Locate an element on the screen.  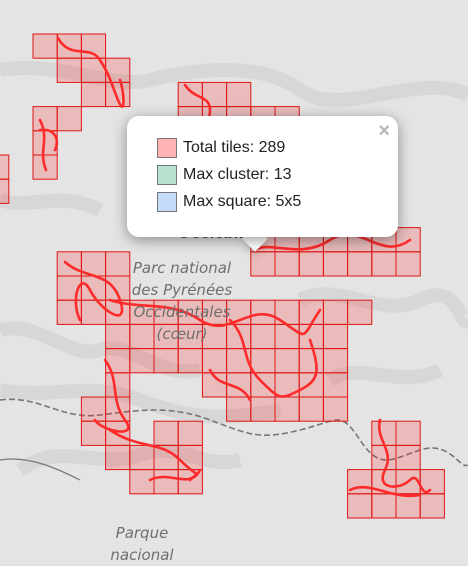
max-square-label: Max square: 5x5 is located at coordinates (242, 201).